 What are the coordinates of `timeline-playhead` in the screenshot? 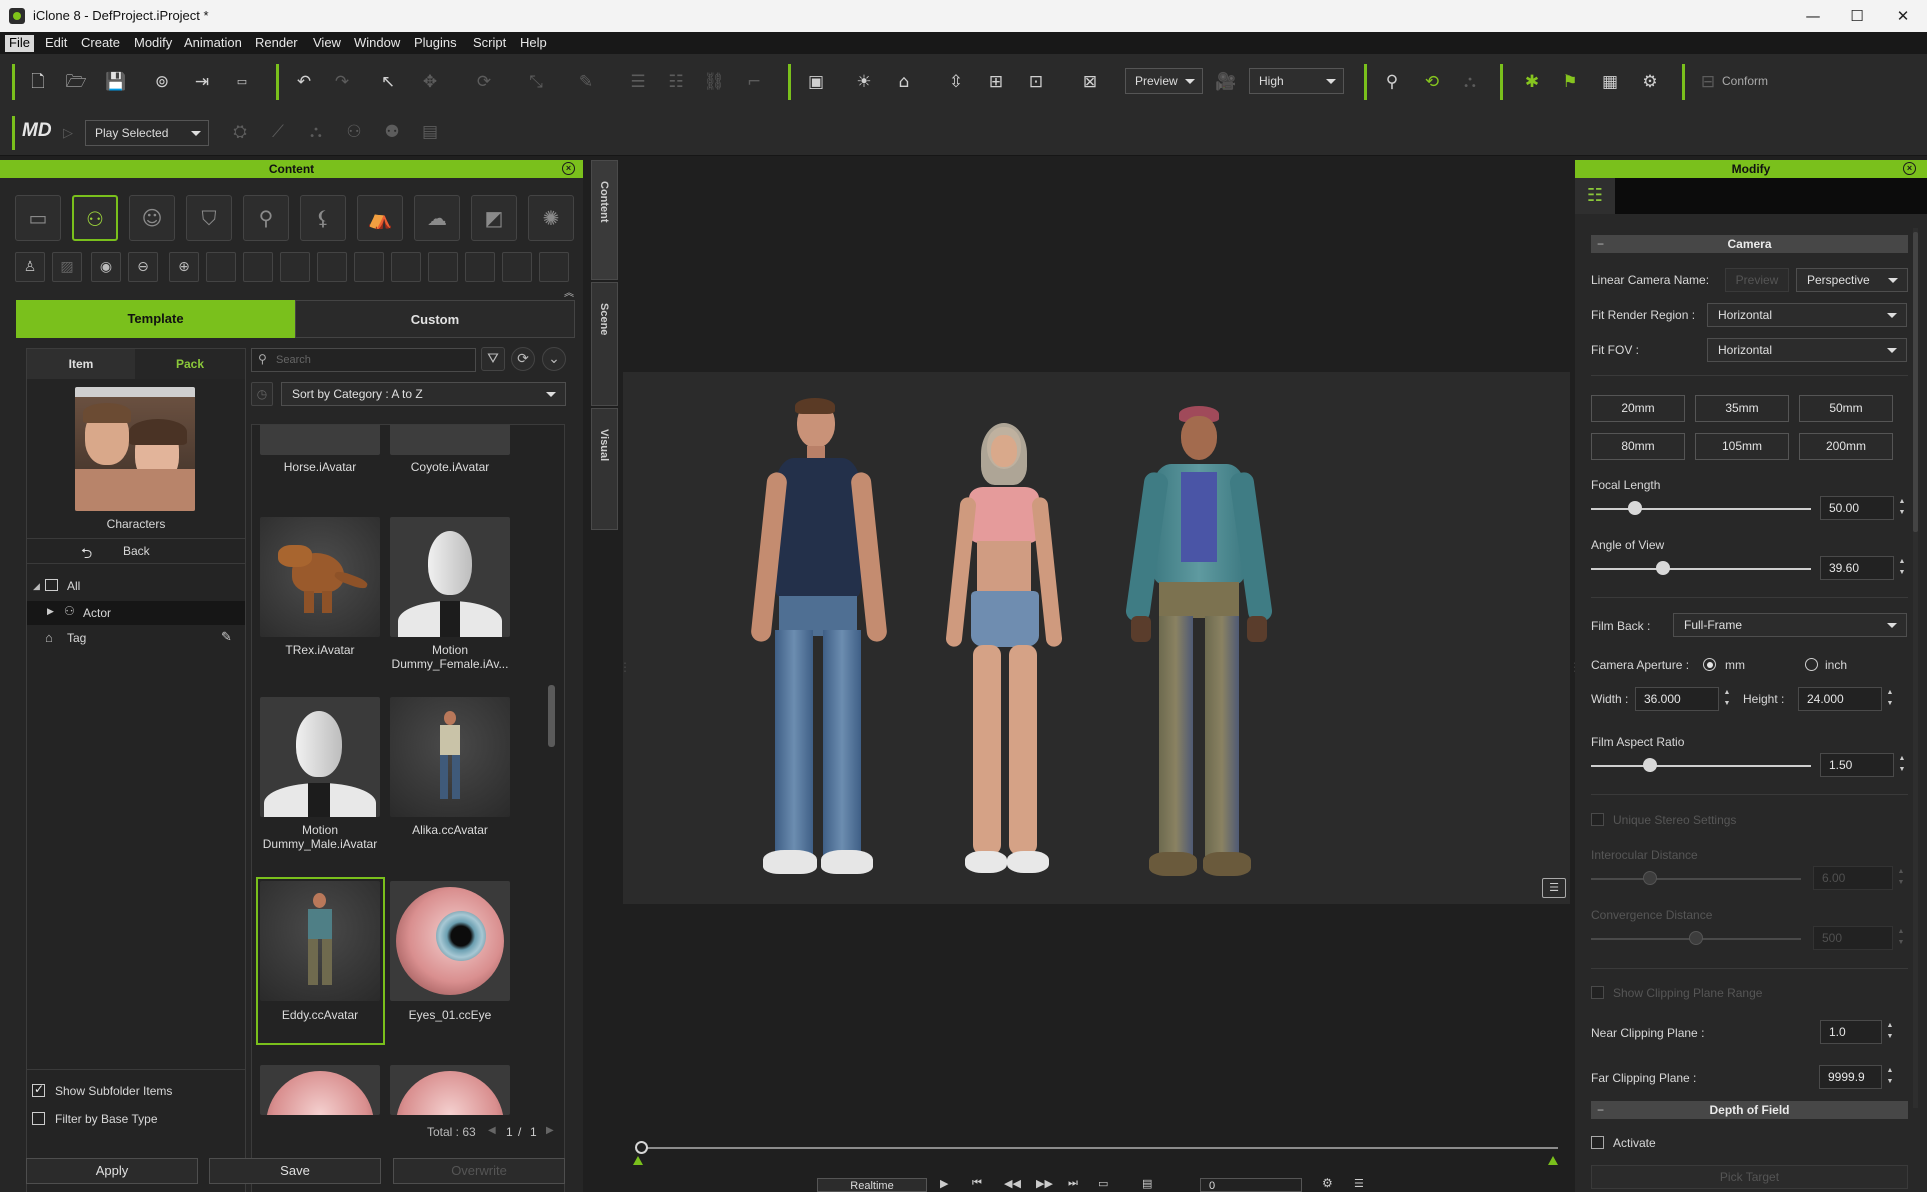 It's located at (641, 1147).